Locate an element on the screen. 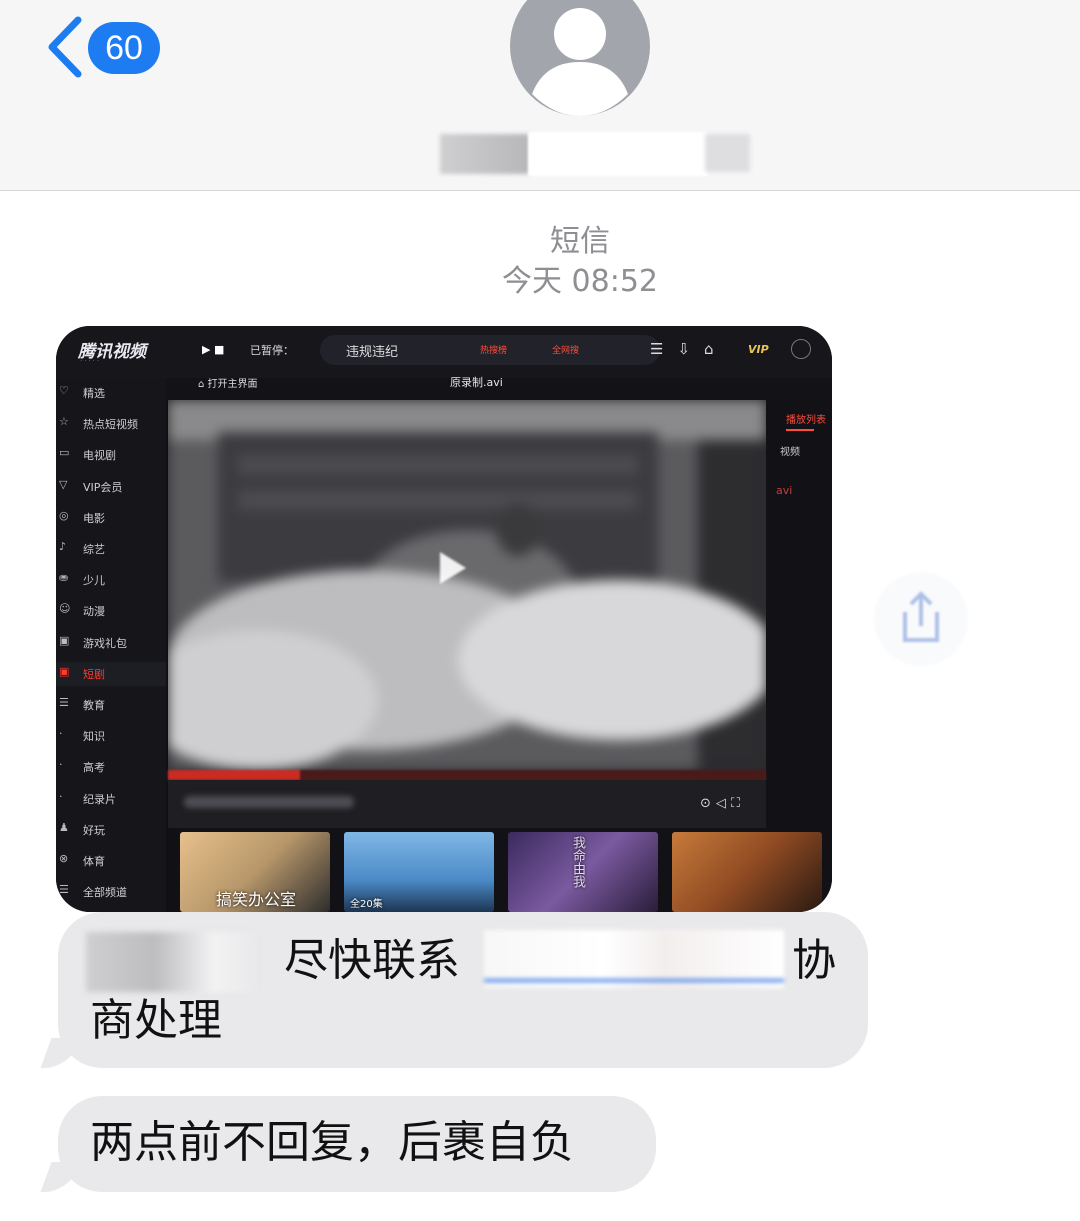 The image size is (1080, 1221). all-search-label: 全网搜 is located at coordinates (566, 351).